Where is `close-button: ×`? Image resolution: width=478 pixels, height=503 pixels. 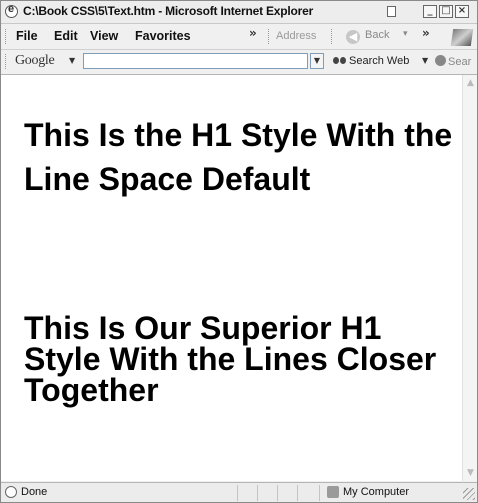 close-button: × is located at coordinates (462, 11).